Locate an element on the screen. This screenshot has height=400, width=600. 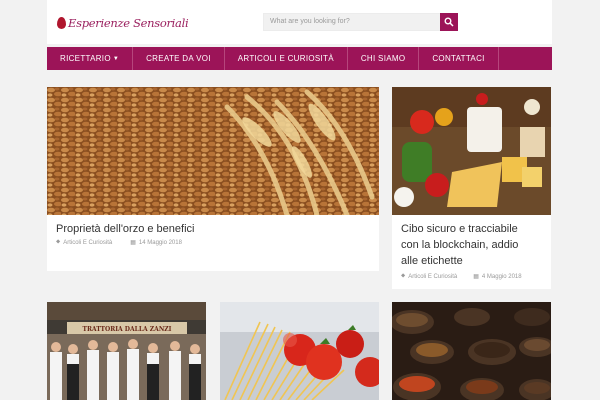
nav-item-label: CONTATTACI is located at coordinates (458, 58).